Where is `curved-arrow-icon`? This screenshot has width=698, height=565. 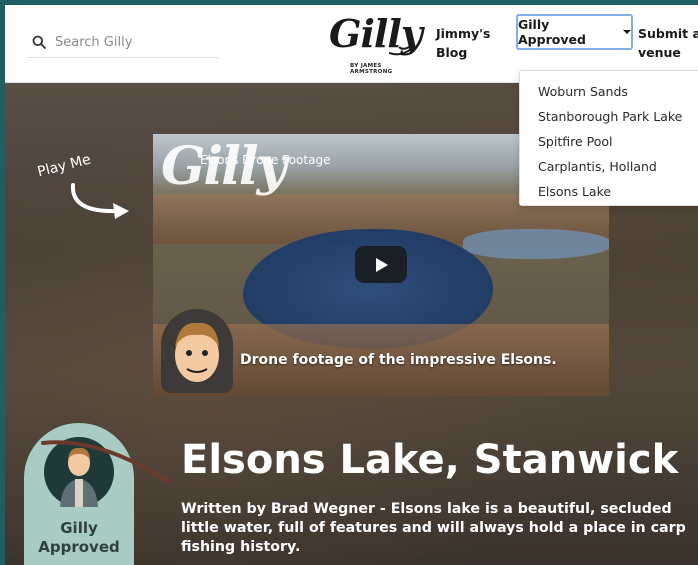 curved-arrow-icon is located at coordinates (99, 201).